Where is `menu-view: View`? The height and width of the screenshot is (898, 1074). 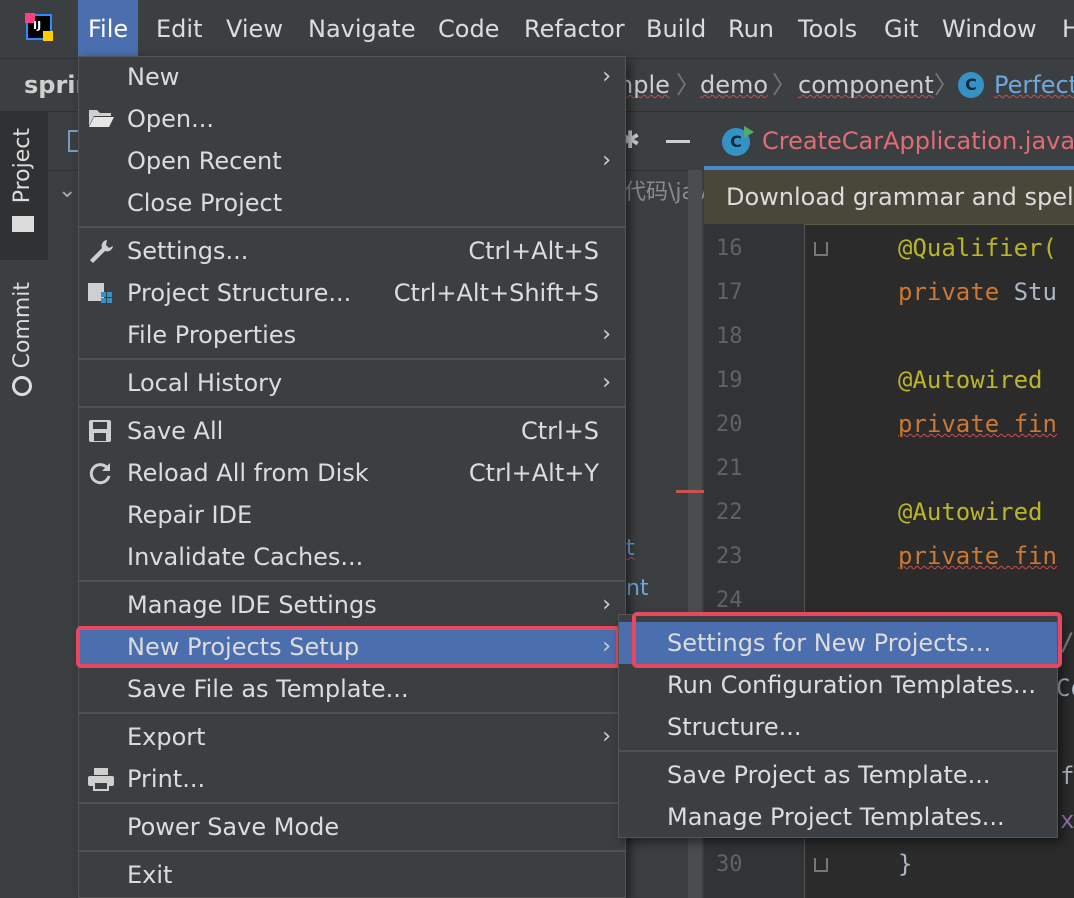 menu-view: View is located at coordinates (254, 29).